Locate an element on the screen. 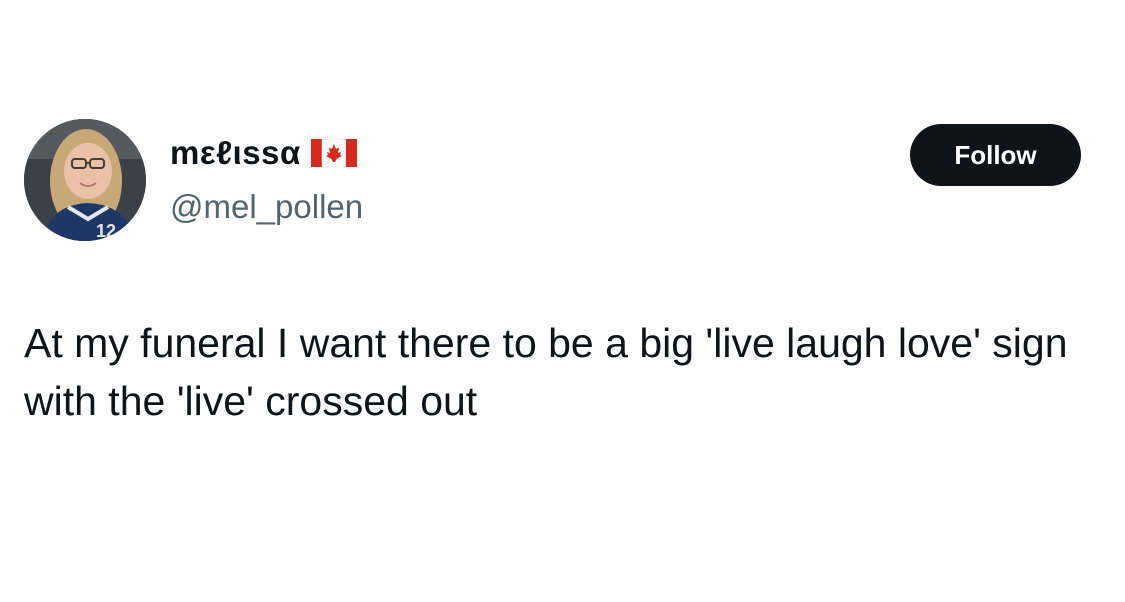 The height and width of the screenshot is (602, 1125). author-handle: @mel_pollen is located at coordinates (266, 206).